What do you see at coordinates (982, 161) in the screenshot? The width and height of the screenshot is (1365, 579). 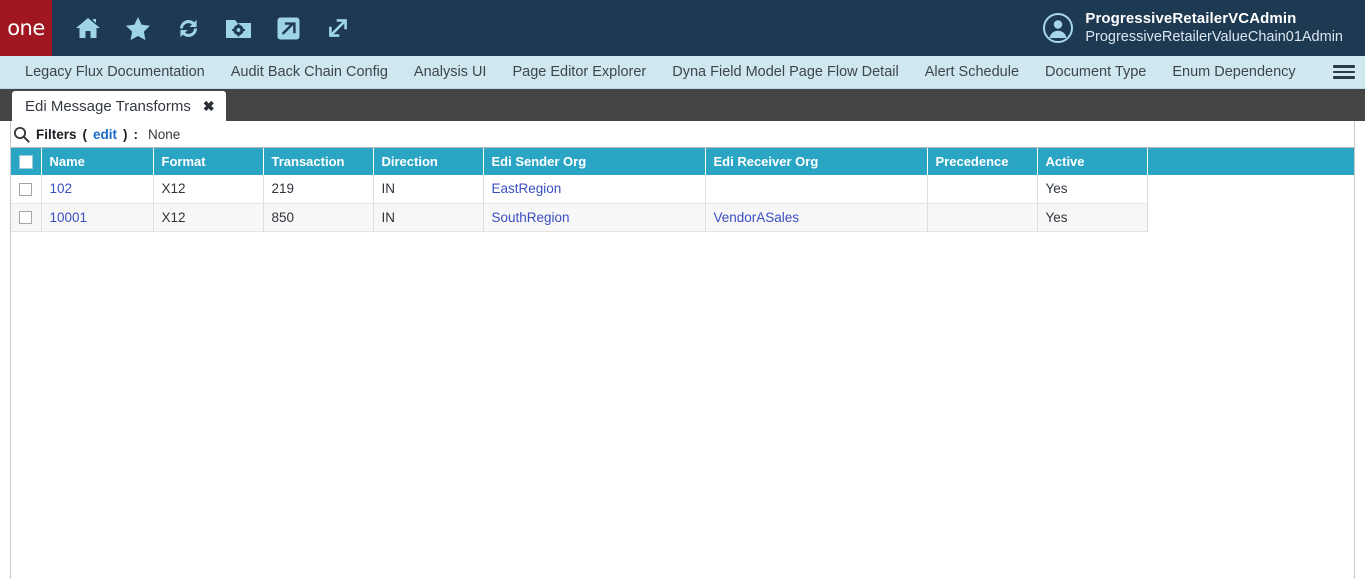 I see `column-header-precedence: Precedence` at bounding box center [982, 161].